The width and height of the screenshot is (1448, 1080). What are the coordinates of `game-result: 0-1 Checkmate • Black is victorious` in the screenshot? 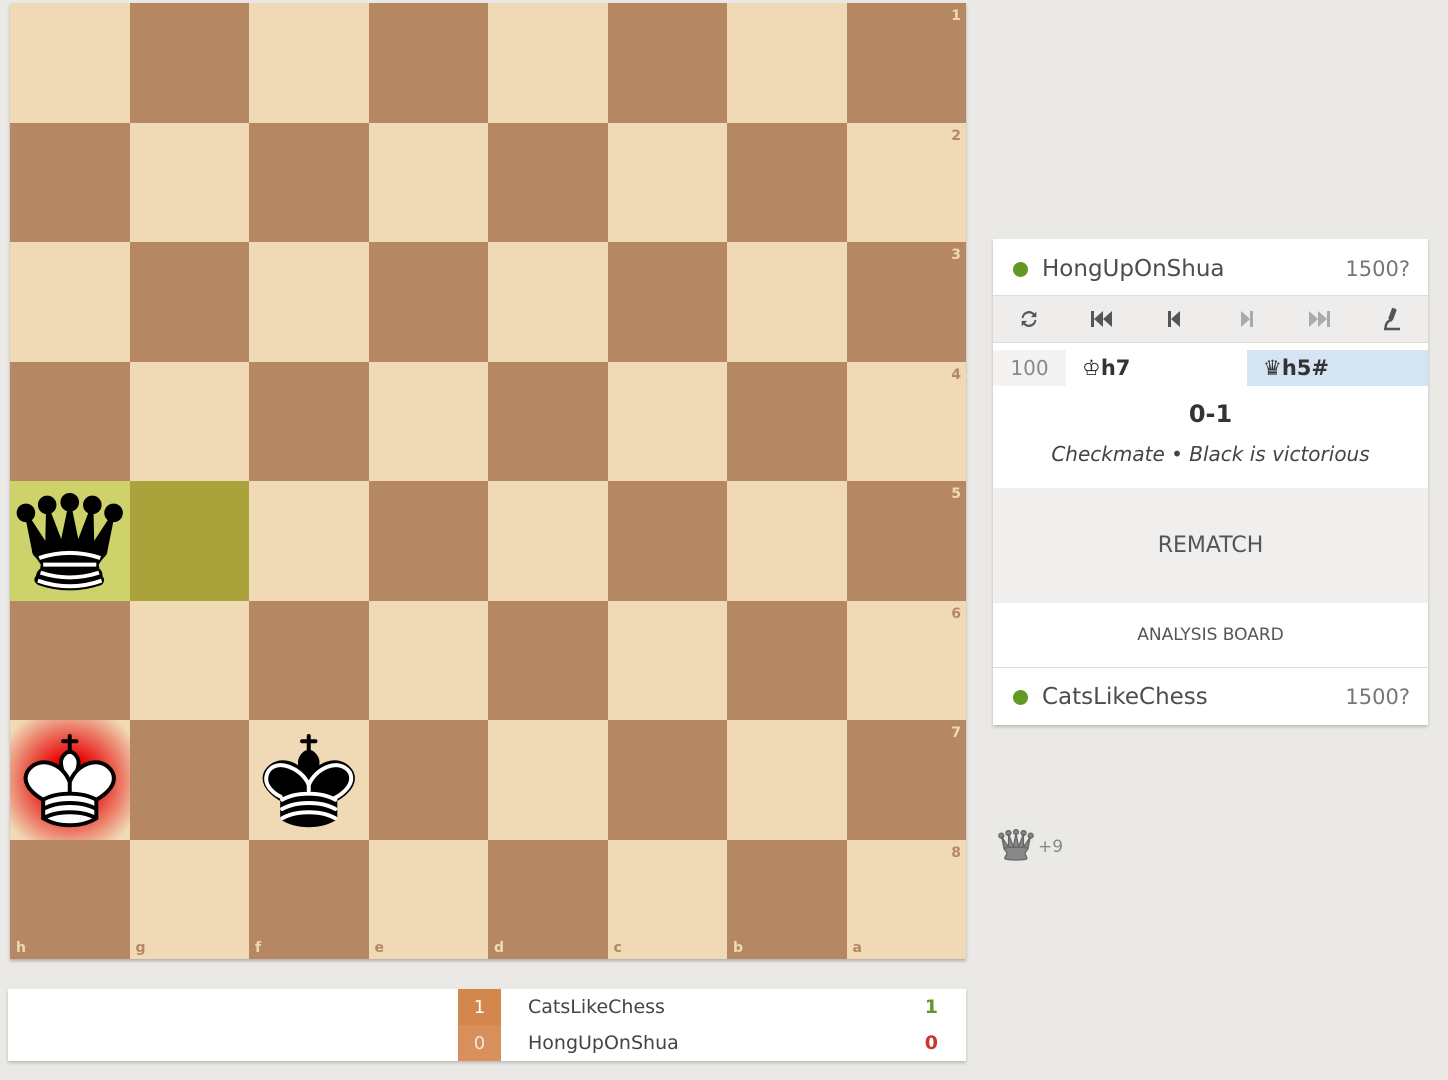 It's located at (1210, 436).